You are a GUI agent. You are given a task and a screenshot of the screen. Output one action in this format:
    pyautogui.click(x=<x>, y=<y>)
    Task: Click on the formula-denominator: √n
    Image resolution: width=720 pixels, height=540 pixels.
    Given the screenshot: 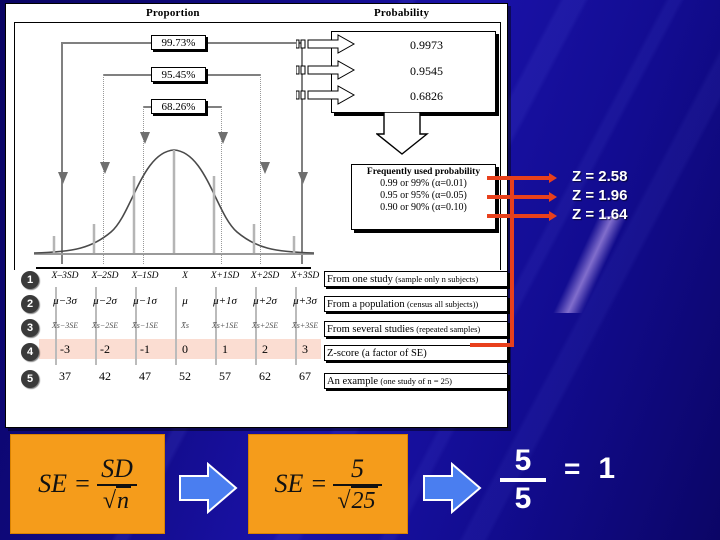 What is the action you would take?
    pyautogui.click(x=117, y=499)
    